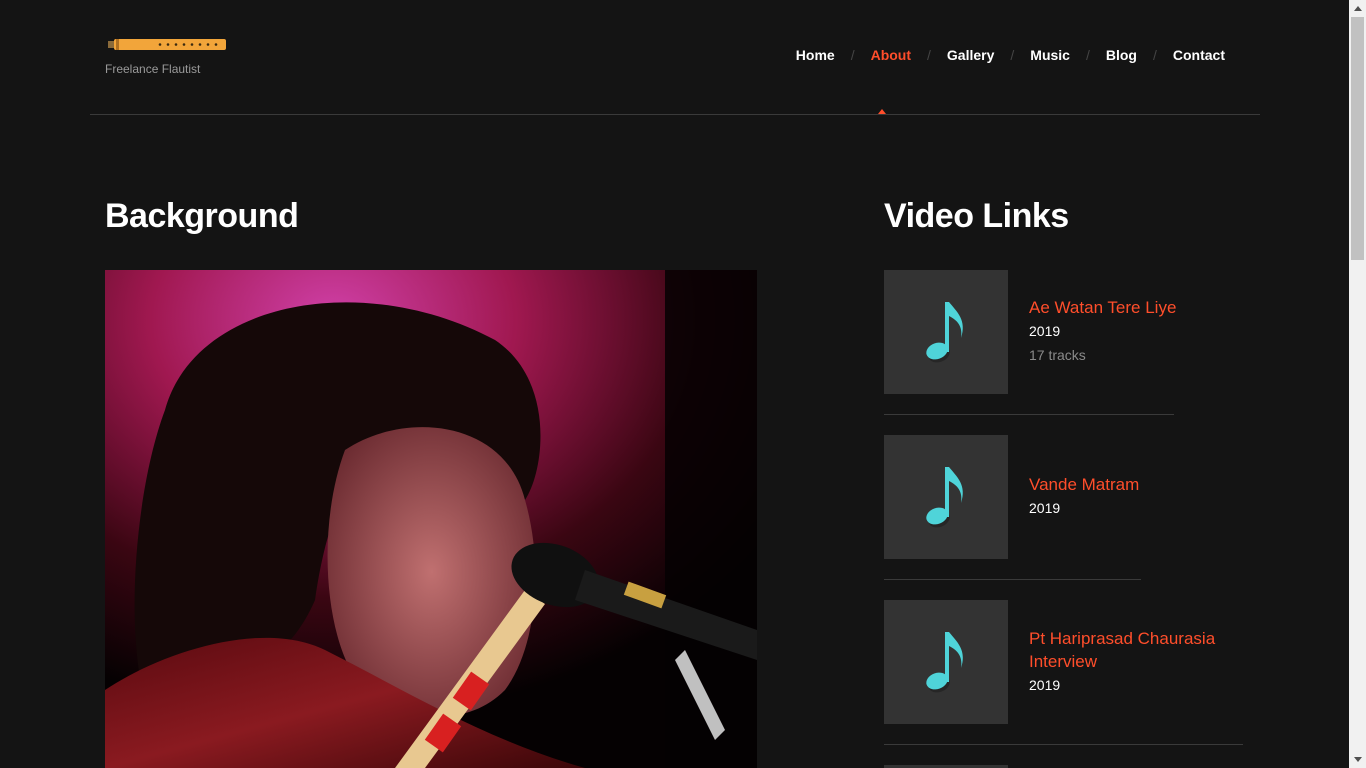 The width and height of the screenshot is (1366, 768). Describe the element at coordinates (1199, 55) in the screenshot. I see `nav-contact: Contact` at that location.